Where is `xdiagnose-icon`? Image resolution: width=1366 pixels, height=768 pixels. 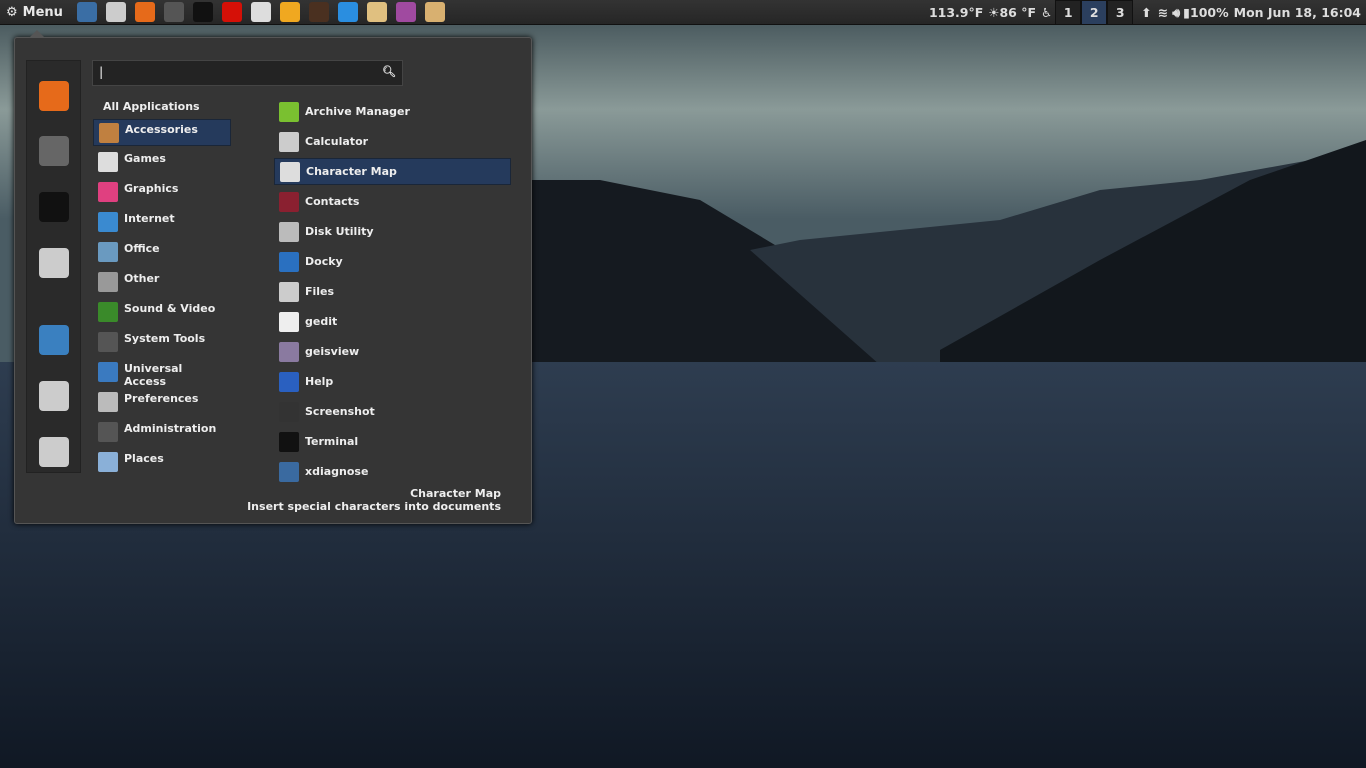 xdiagnose-icon is located at coordinates (289, 471).